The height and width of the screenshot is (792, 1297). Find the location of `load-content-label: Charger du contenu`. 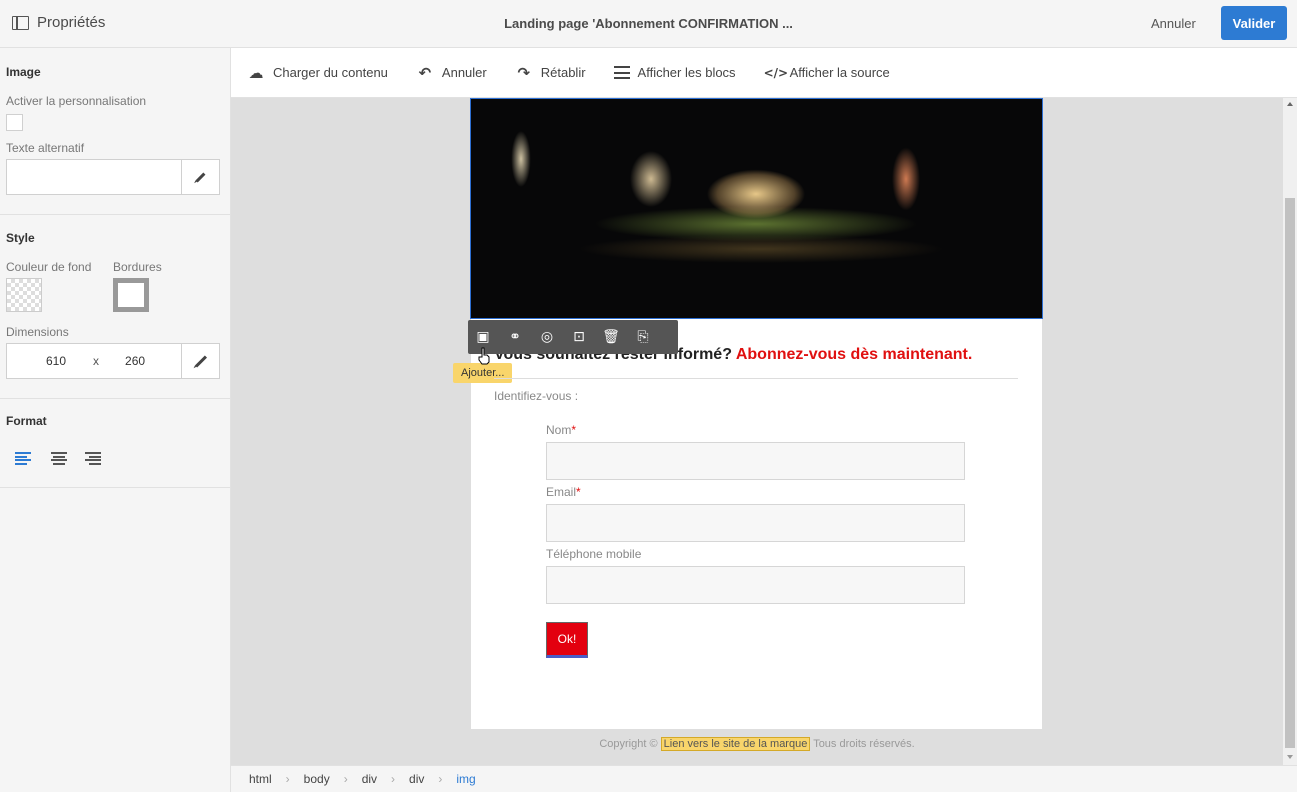

load-content-label: Charger du contenu is located at coordinates (330, 72).